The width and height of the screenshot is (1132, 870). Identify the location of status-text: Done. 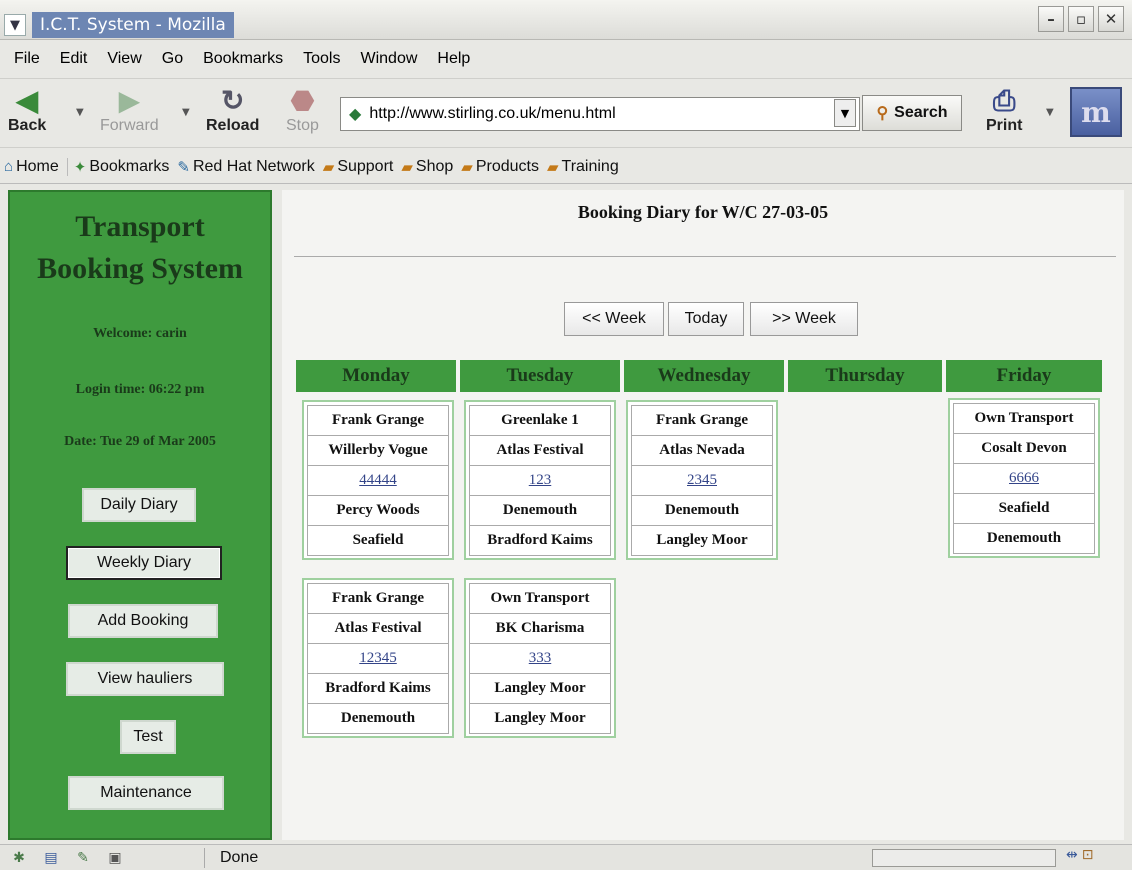
(239, 857).